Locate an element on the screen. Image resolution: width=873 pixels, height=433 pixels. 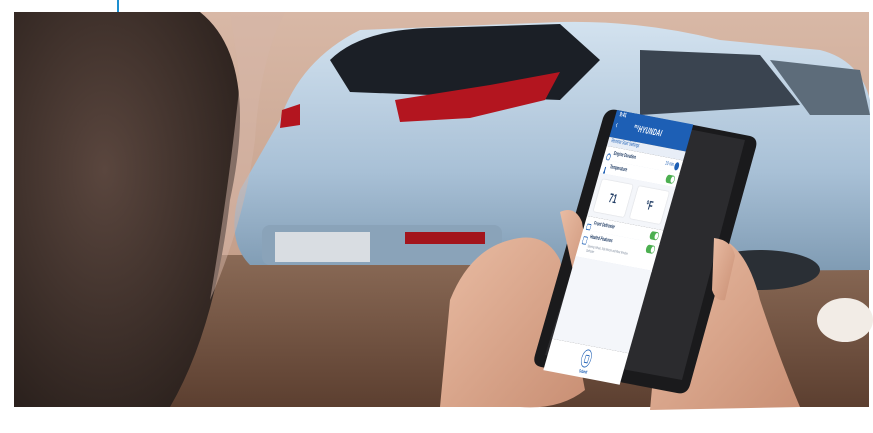
temperature-unit-box: °F is located at coordinates (649, 205).